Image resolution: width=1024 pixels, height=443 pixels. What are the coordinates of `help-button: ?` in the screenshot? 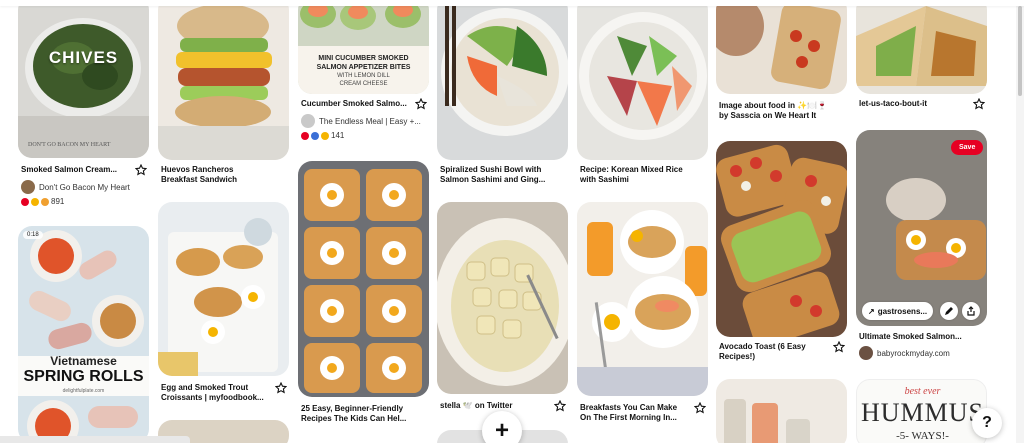 It's located at (987, 423).